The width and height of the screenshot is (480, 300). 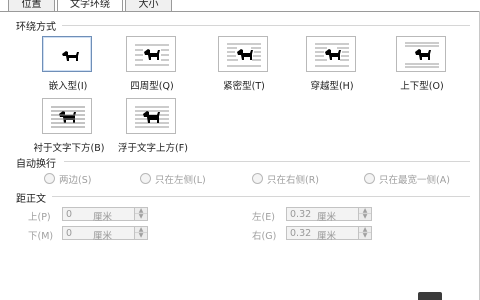 What do you see at coordinates (67, 116) in the screenshot?
I see `behind-text-icon` at bounding box center [67, 116].